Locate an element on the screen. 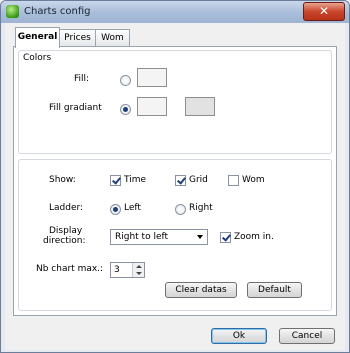 The height and width of the screenshot is (353, 350). ladder-label: Ladder: is located at coordinates (66, 208).